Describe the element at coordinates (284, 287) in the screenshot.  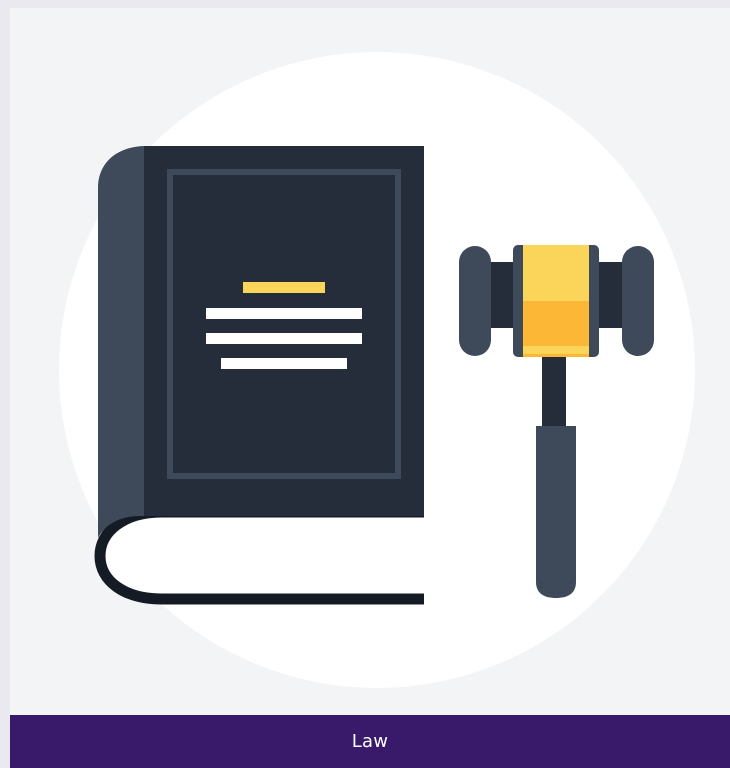
I see `book-title-accent` at that location.